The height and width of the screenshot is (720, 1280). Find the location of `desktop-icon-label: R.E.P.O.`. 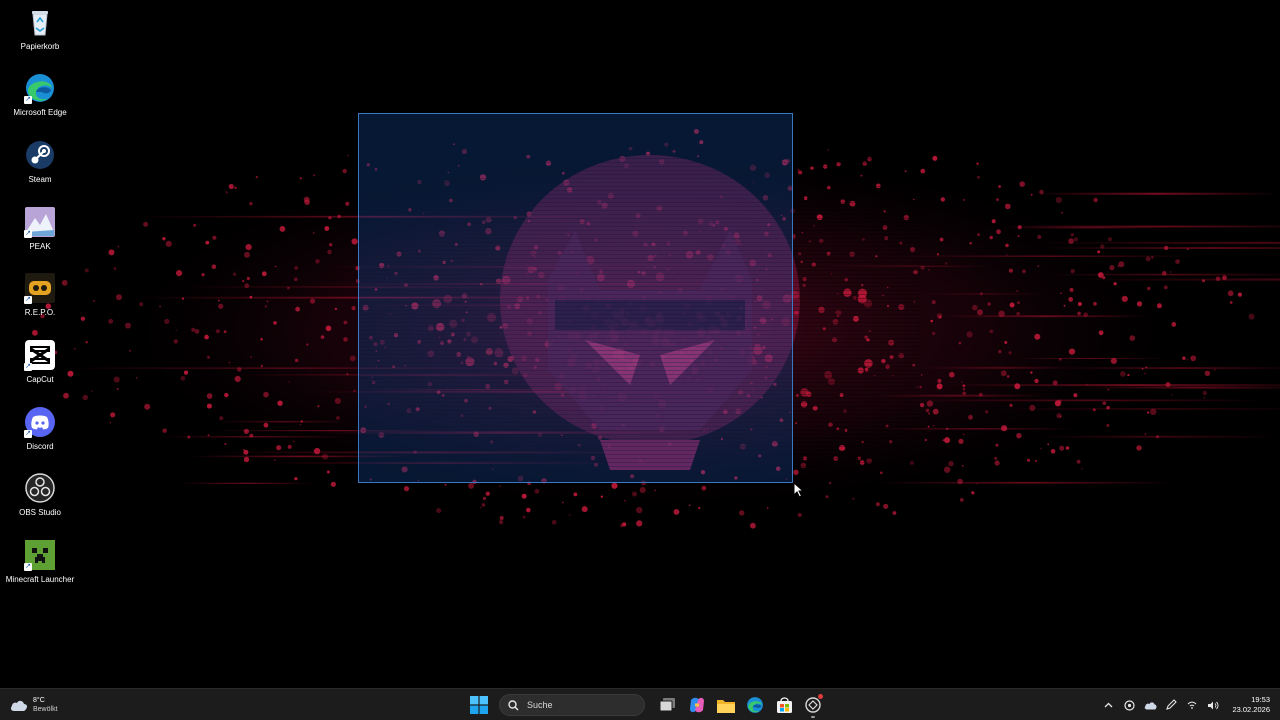

desktop-icon-label: R.E.P.O. is located at coordinates (40, 312).